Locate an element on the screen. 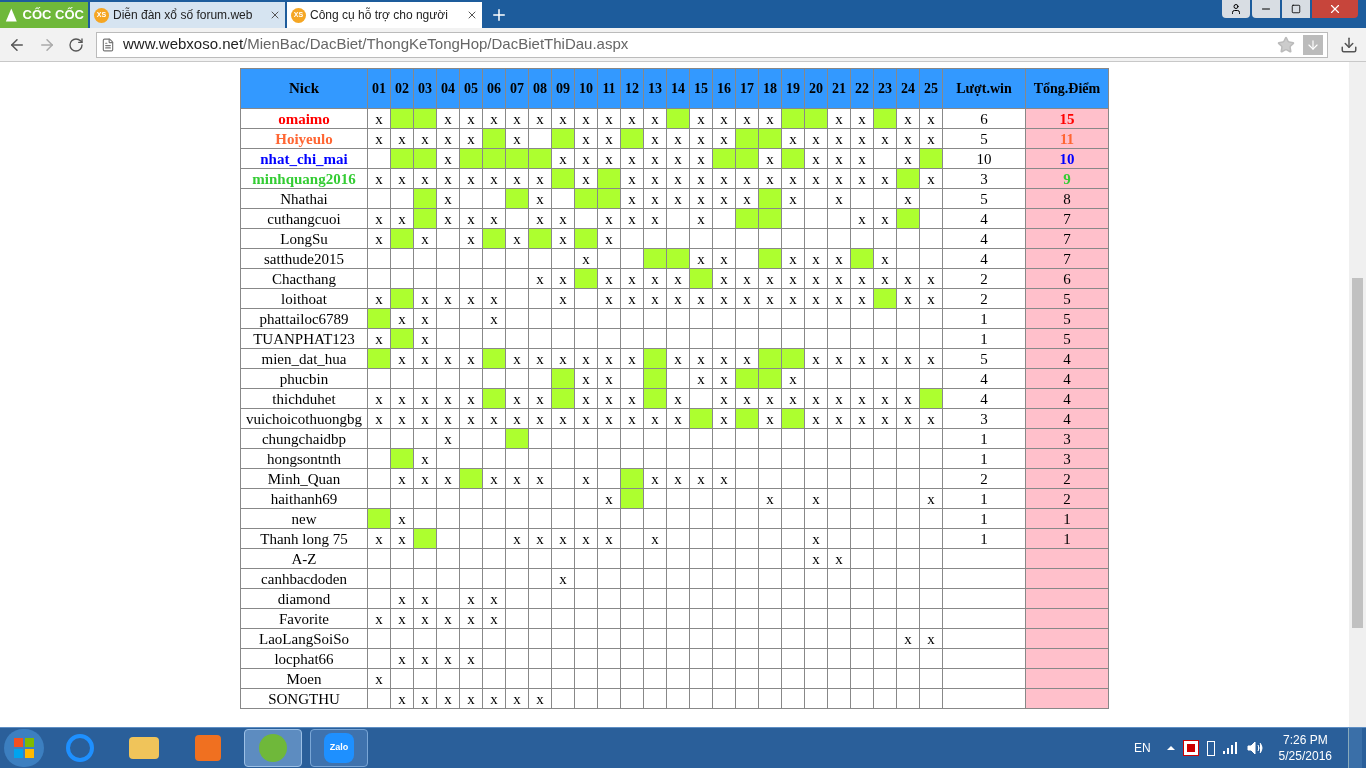 Image resolution: width=1366 pixels, height=768 pixels. column-header: 04 is located at coordinates (448, 88).